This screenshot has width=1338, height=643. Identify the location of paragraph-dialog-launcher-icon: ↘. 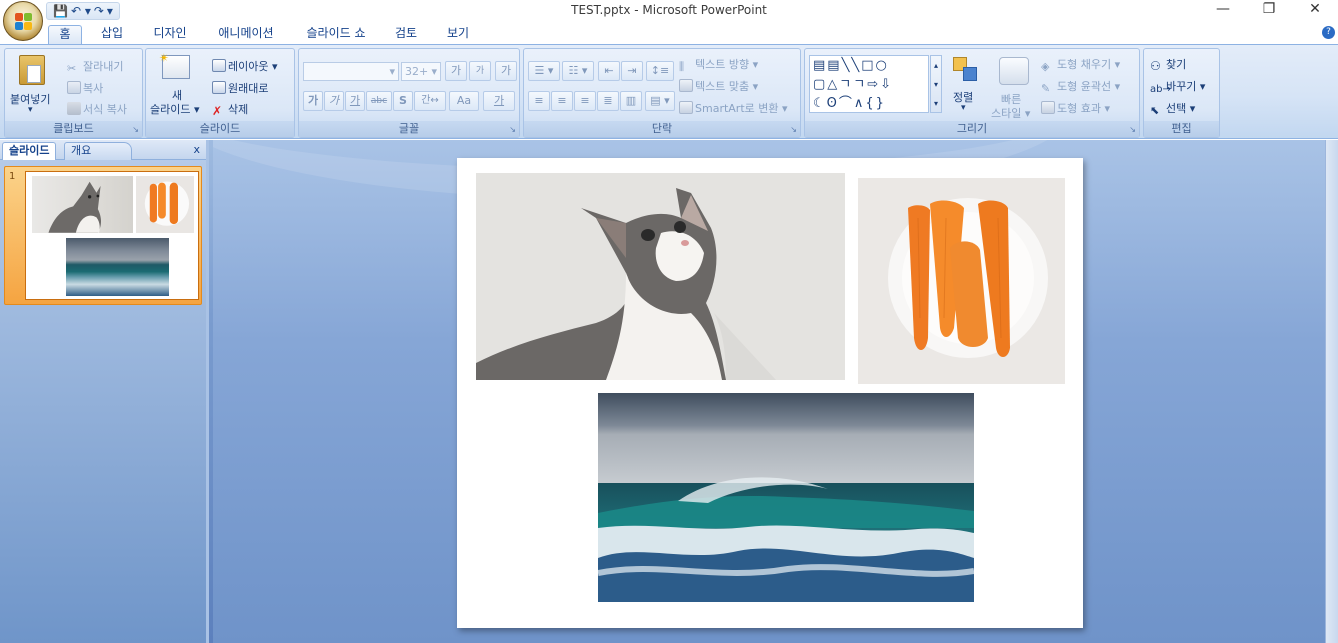
(793, 129).